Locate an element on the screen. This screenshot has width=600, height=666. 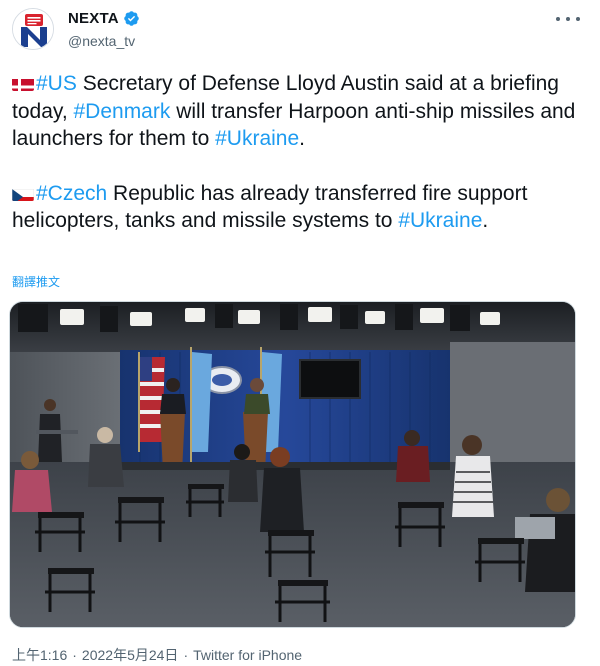
tweet-metadata: 上午1:16 · 2022年5月24日 · Twitter for iPhone is located at coordinates (157, 655).